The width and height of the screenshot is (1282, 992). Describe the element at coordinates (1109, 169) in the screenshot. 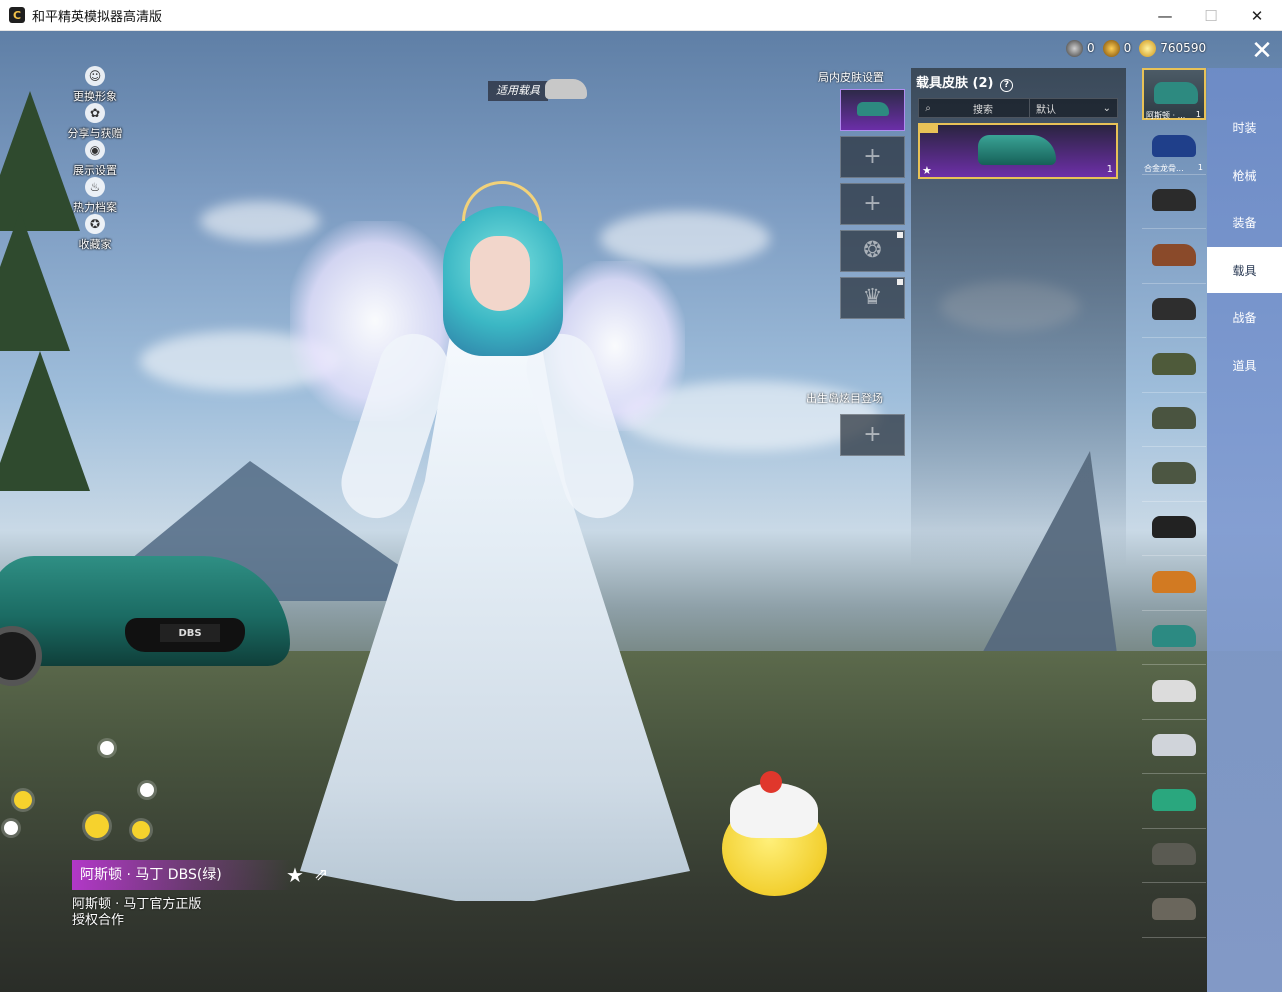

I see `skin-count: 1` at that location.